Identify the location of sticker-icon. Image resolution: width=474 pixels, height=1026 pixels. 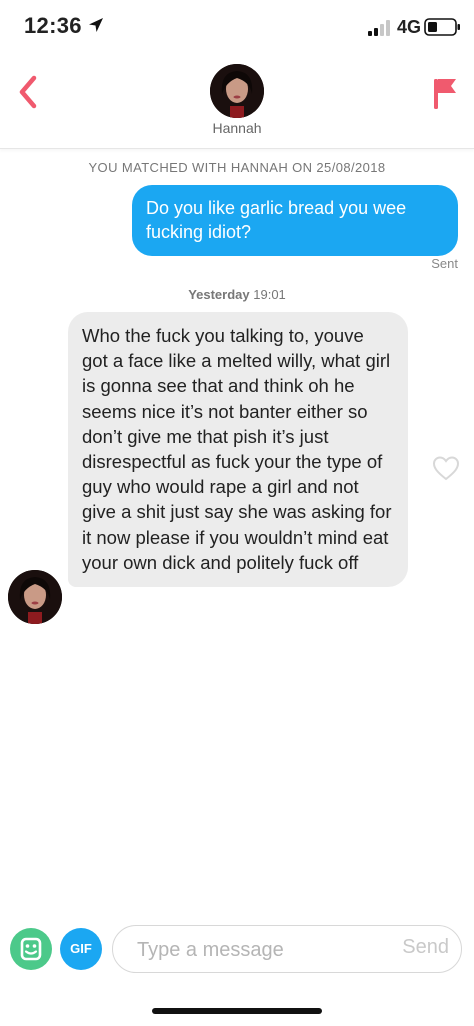
(31, 949).